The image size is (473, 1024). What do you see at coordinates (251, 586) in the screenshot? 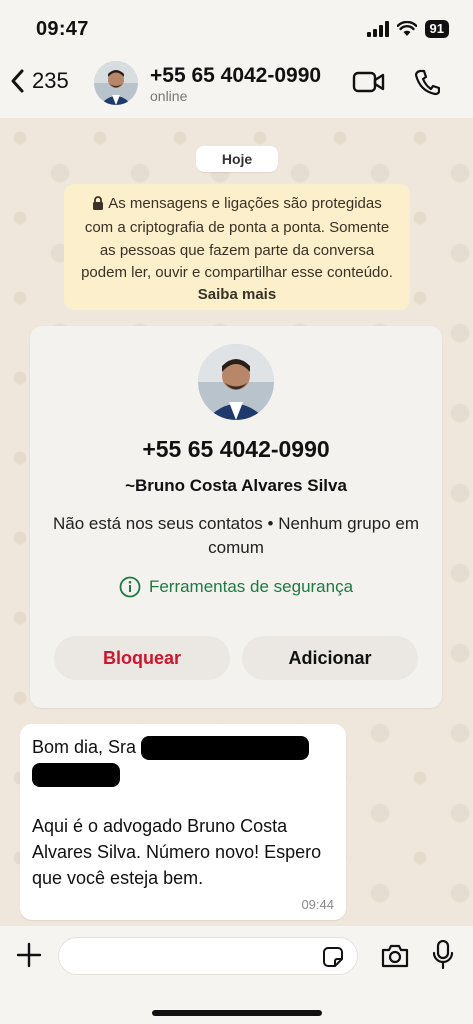
I see `security-tools-label: Ferramentas de segurança` at bounding box center [251, 586].